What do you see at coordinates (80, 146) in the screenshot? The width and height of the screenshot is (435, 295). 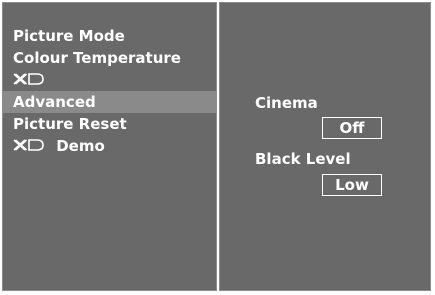 I see `menu-item-label: Demo` at bounding box center [80, 146].